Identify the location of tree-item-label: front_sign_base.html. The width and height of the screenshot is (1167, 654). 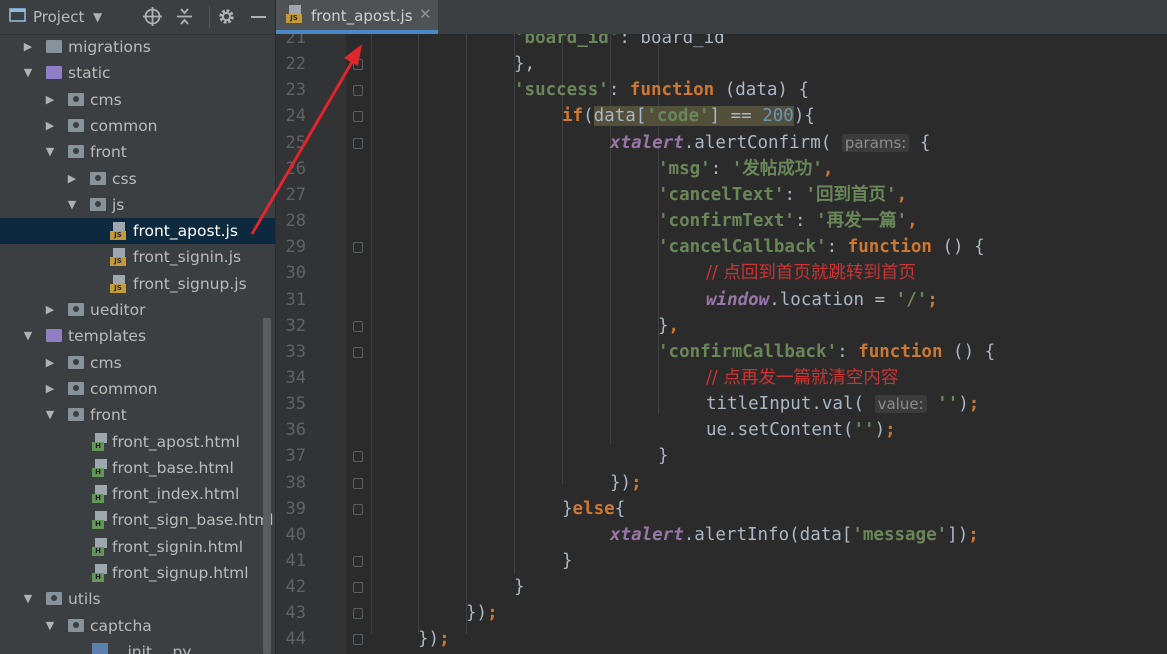
(193, 520).